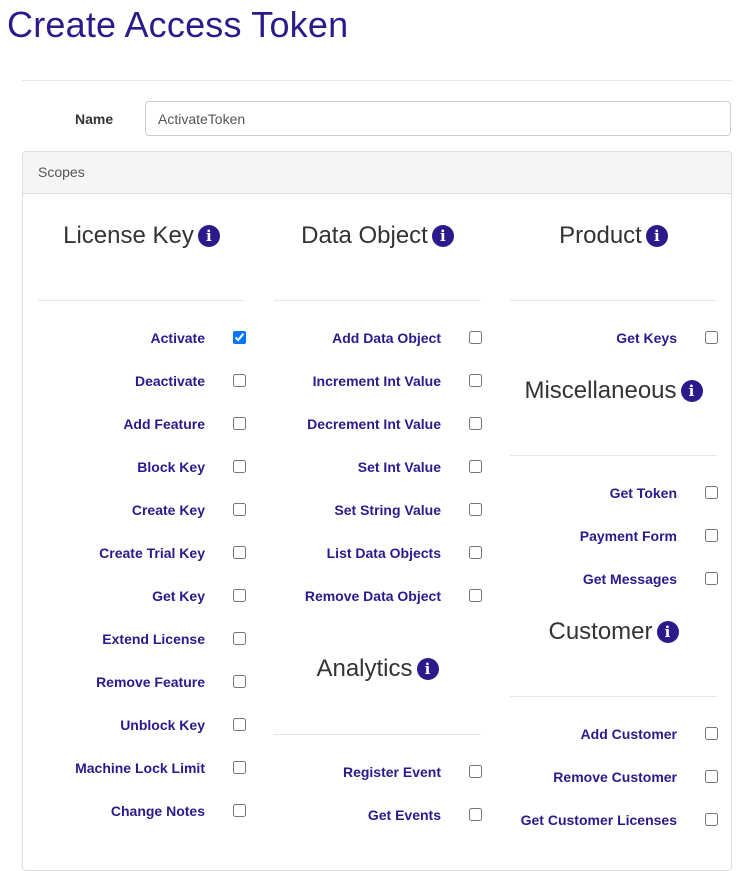 This screenshot has height=871, width=743. Describe the element at coordinates (377, 173) in the screenshot. I see `scopes-heading: Scopes` at that location.